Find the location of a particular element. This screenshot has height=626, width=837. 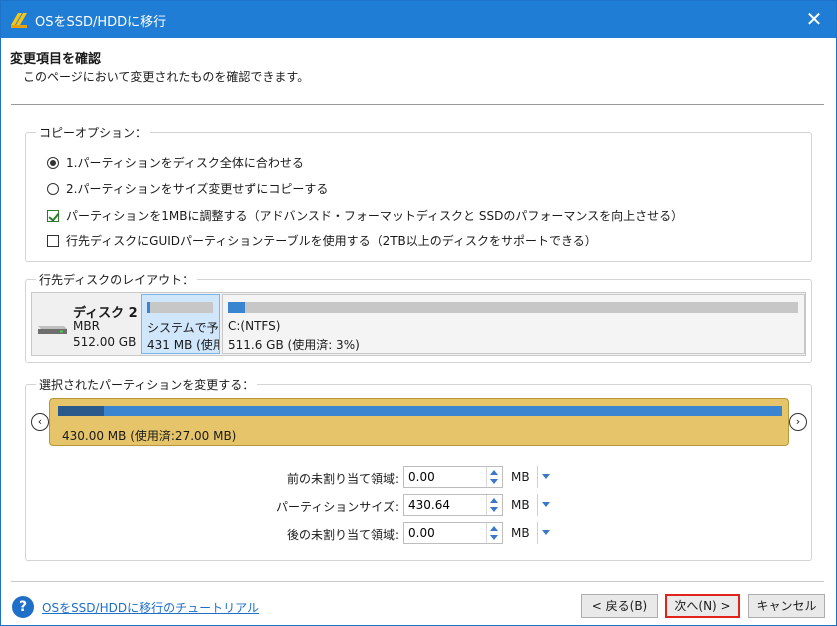

disk-info: ディスク 2 MBR 512.00 GB is located at coordinates (86, 324).